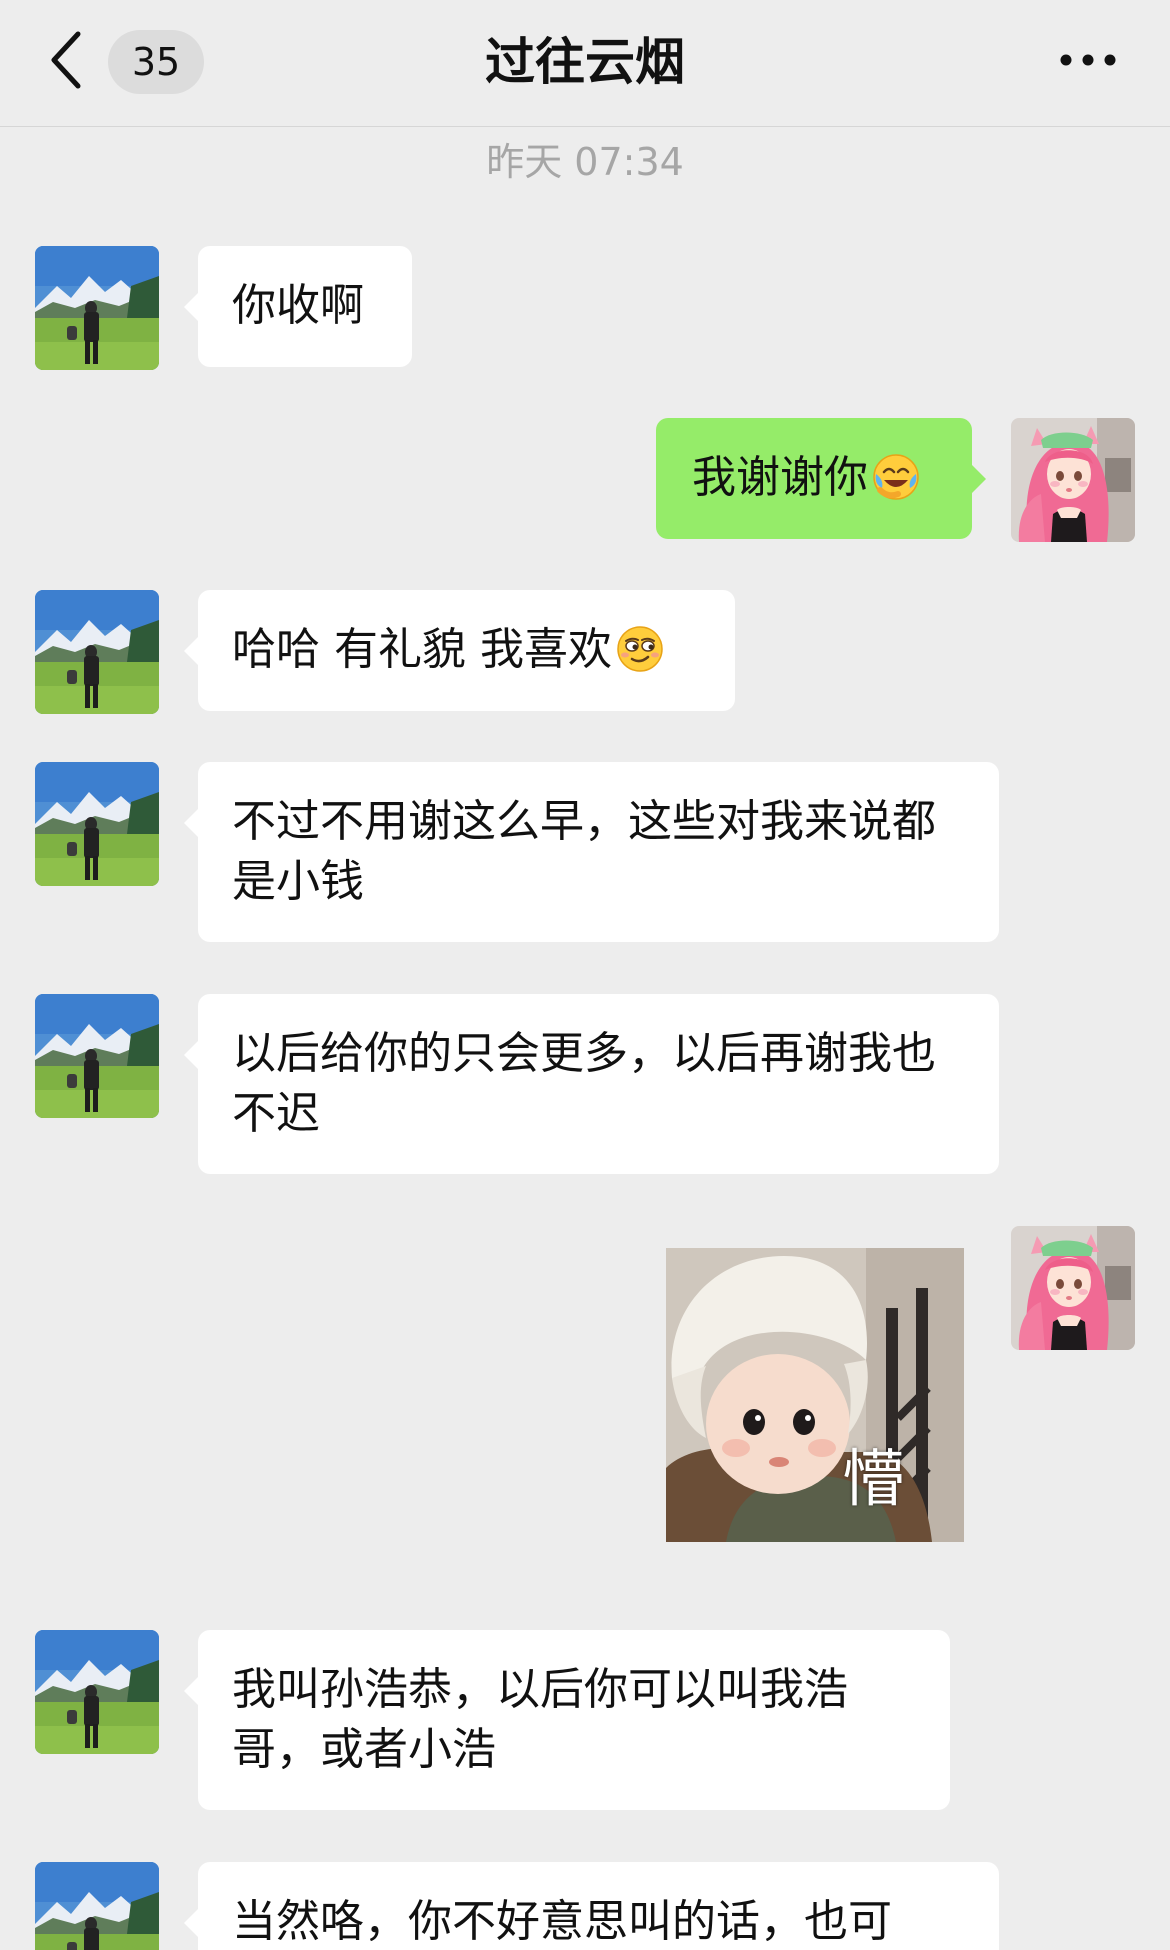 The width and height of the screenshot is (1170, 1950). I want to click on message-text: 哈哈 有礼貌 我喜欢, so click(422, 649).